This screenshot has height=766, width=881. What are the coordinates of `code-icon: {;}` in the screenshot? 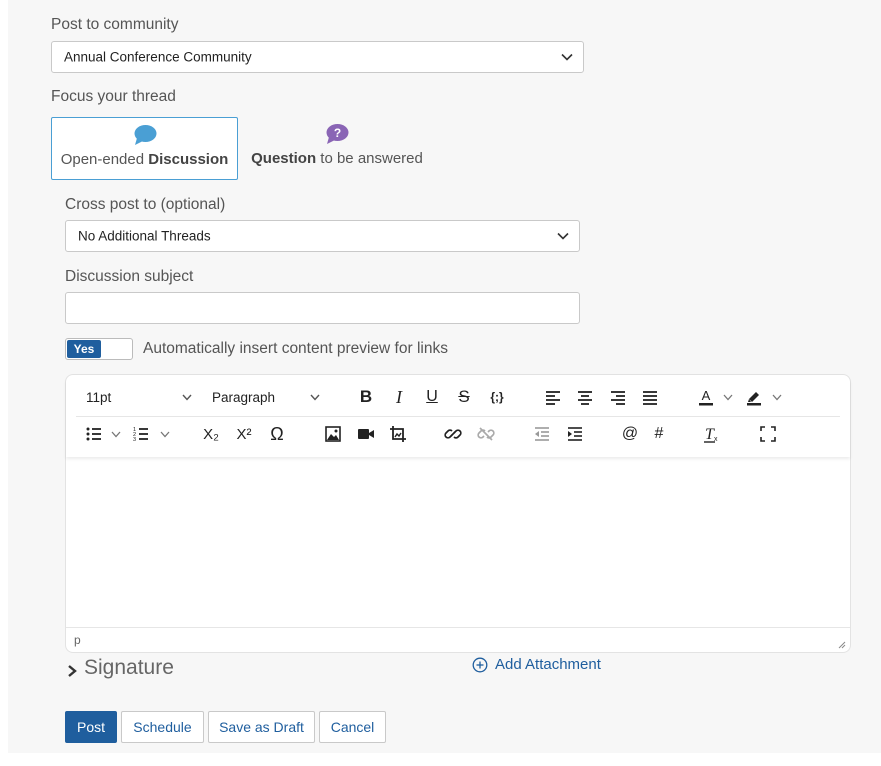 It's located at (497, 397).